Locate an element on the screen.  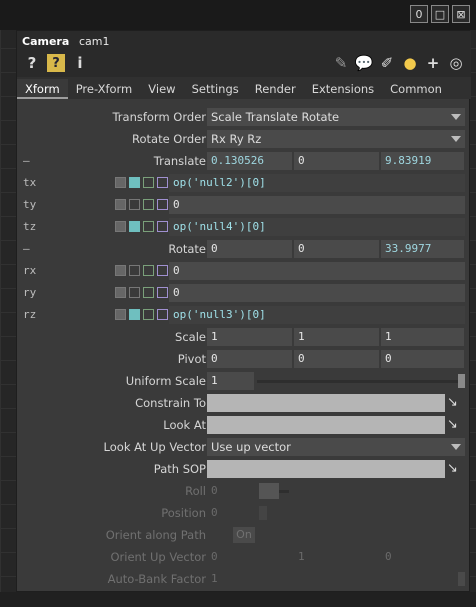
tx-row: tx op('null2')[0] is located at coordinates (244, 183).